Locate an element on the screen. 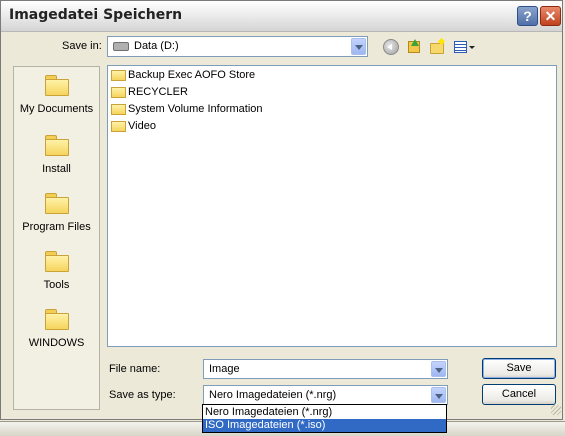 The height and width of the screenshot is (436, 565). resize-grip-icon is located at coordinates (556, 410).